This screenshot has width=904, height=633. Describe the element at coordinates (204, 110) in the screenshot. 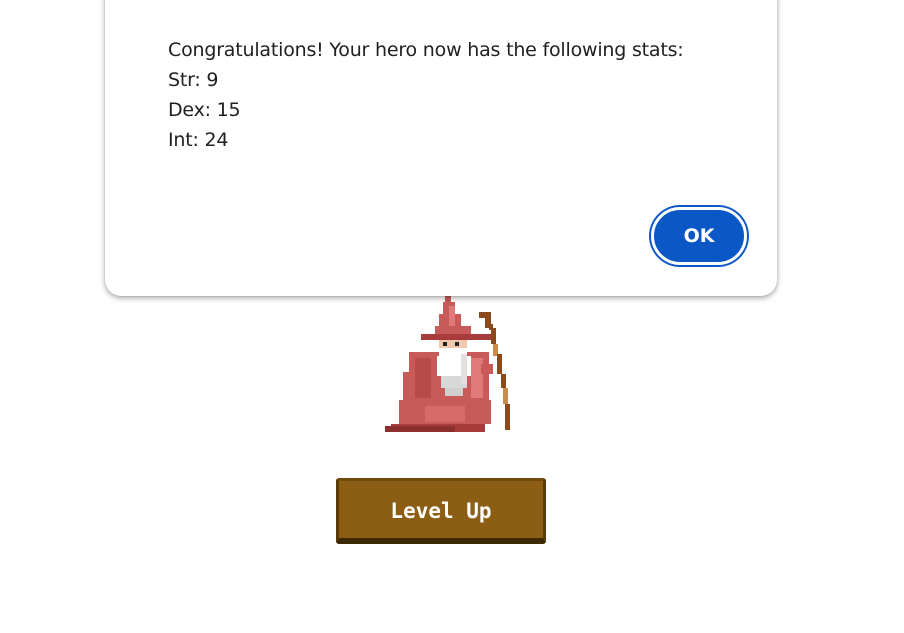

I see `stat-dex-line: Dex: 15` at that location.